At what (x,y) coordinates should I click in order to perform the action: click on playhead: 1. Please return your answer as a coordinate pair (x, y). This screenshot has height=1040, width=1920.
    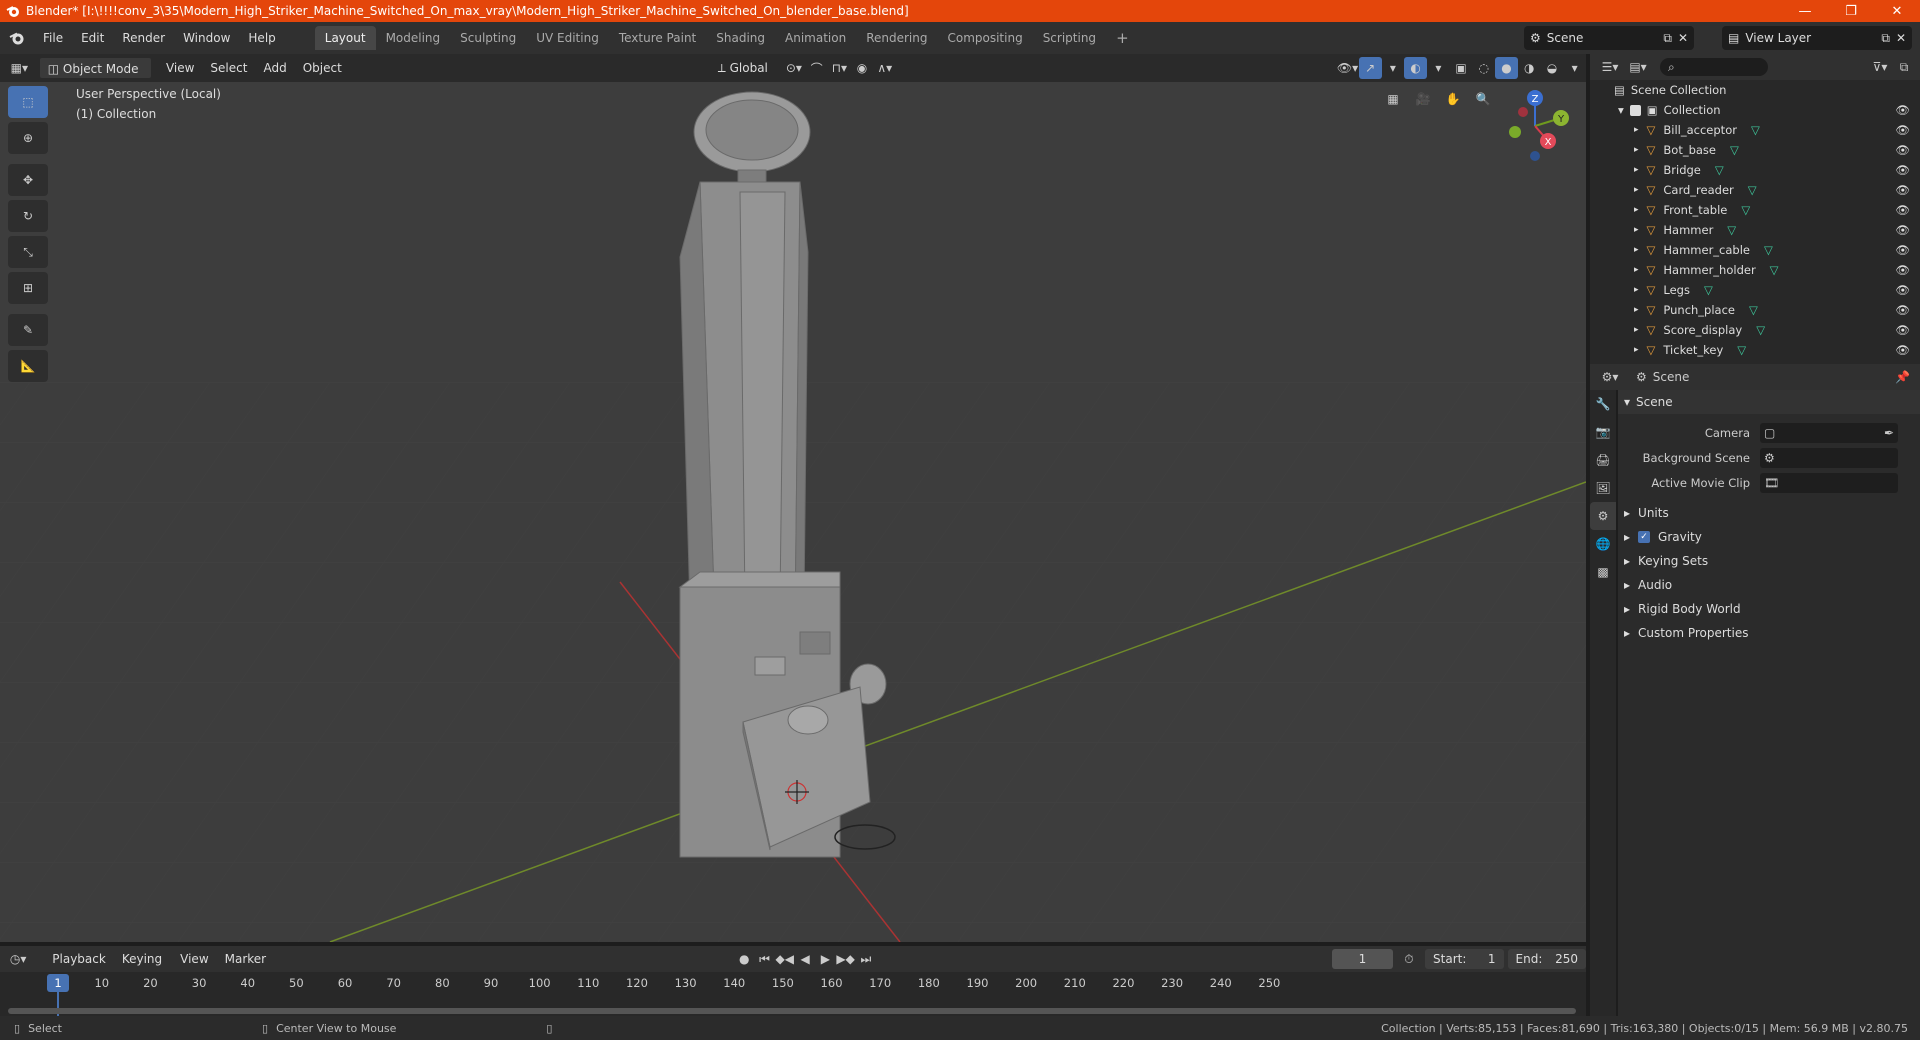
    Looking at the image, I should click on (58, 983).